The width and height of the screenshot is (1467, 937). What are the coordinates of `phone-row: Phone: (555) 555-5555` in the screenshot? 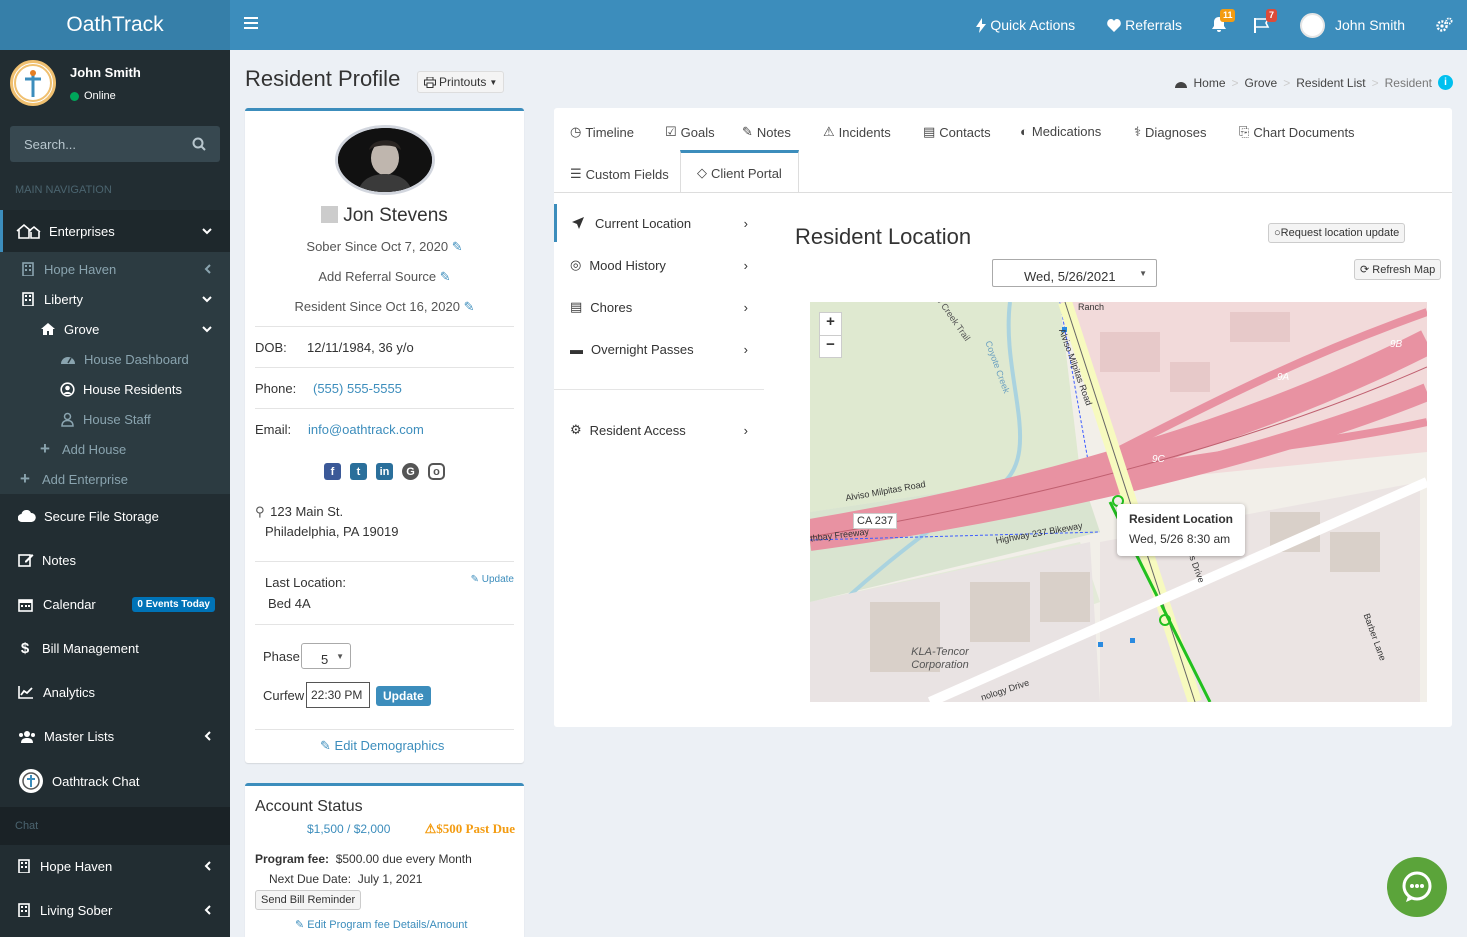 It's located at (328, 388).